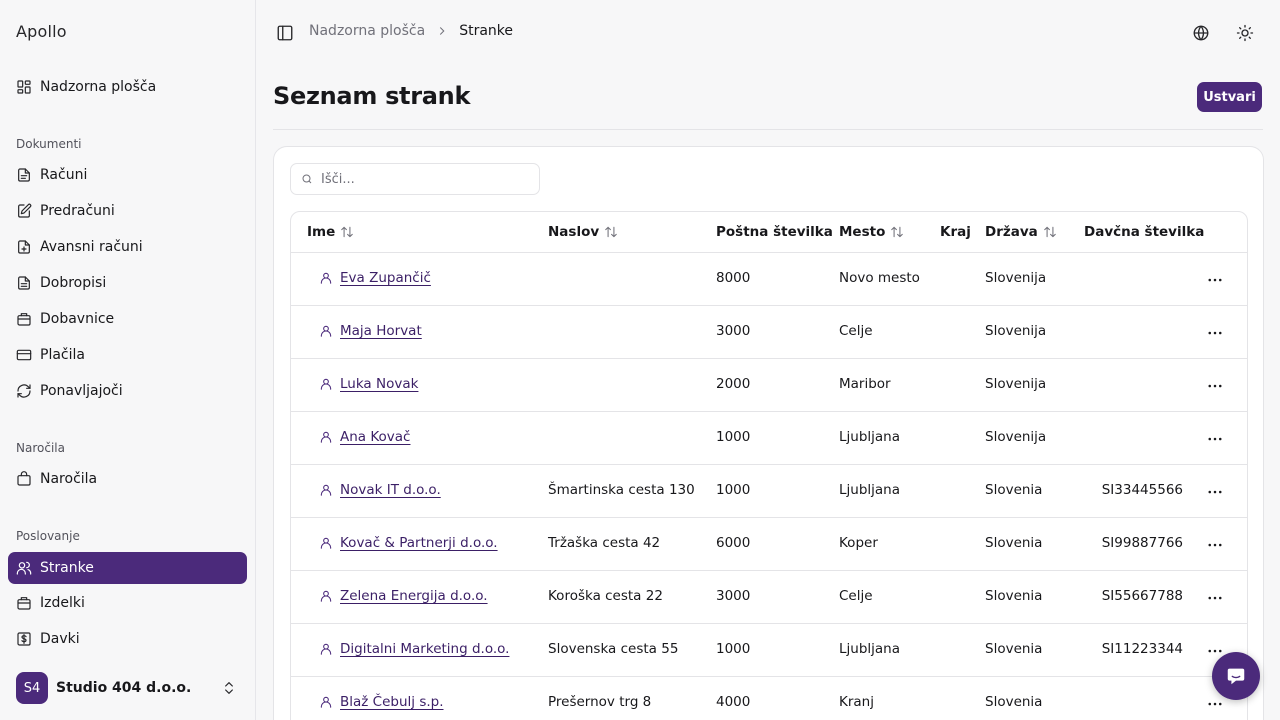 Image resolution: width=1280 pixels, height=720 pixels. Describe the element at coordinates (124, 688) in the screenshot. I see `organization-name: Studio 404 d.o.o.` at that location.